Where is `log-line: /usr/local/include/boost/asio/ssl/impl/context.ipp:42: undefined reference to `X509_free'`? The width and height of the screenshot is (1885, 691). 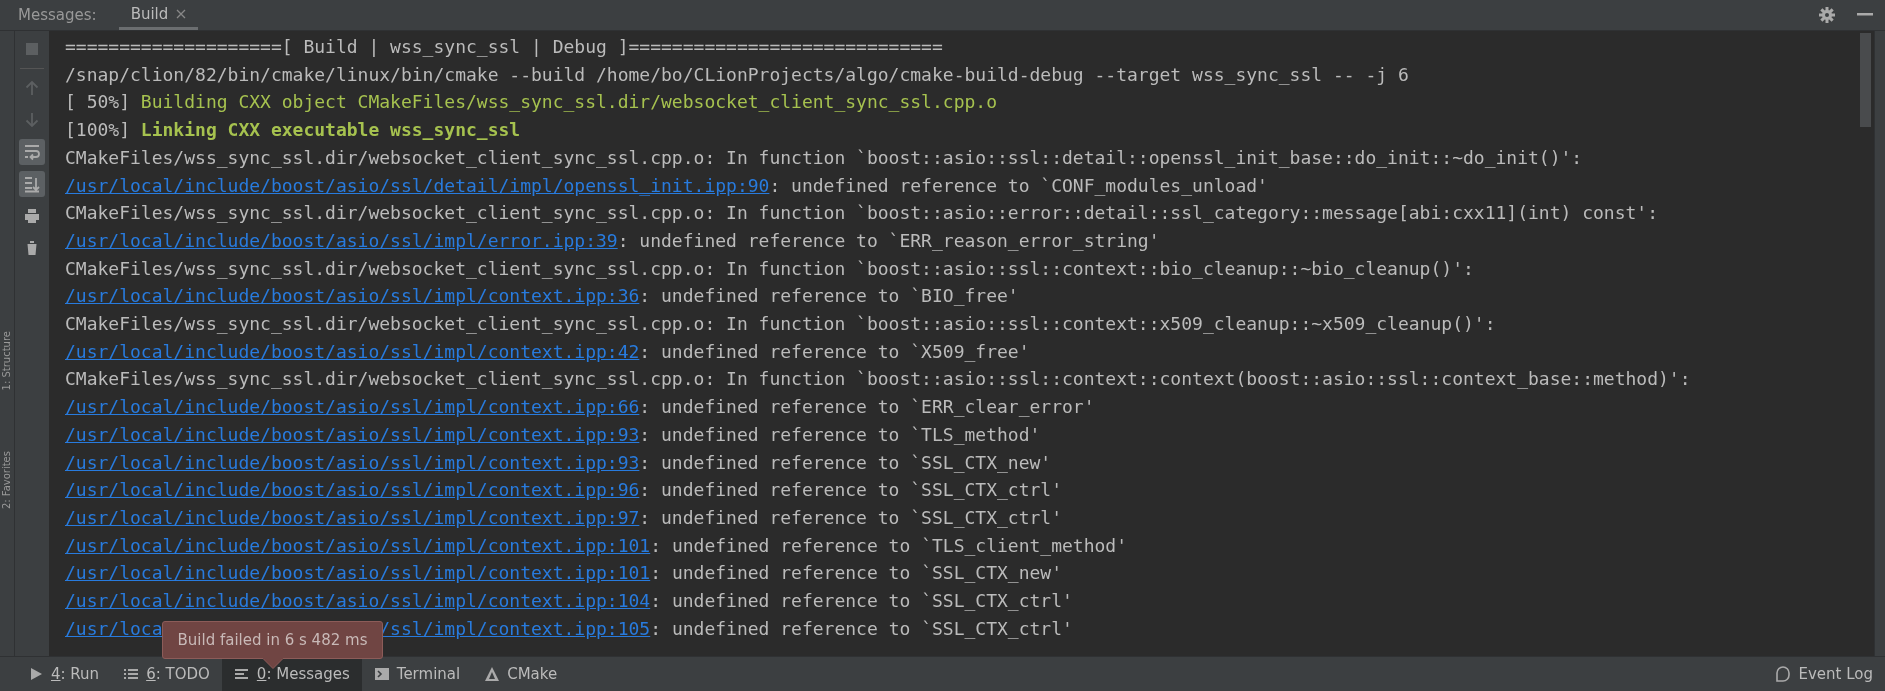 log-line: /usr/local/include/boost/asio/ssl/impl/context.ipp:42: undefined reference to `X509_free' is located at coordinates (548, 351).